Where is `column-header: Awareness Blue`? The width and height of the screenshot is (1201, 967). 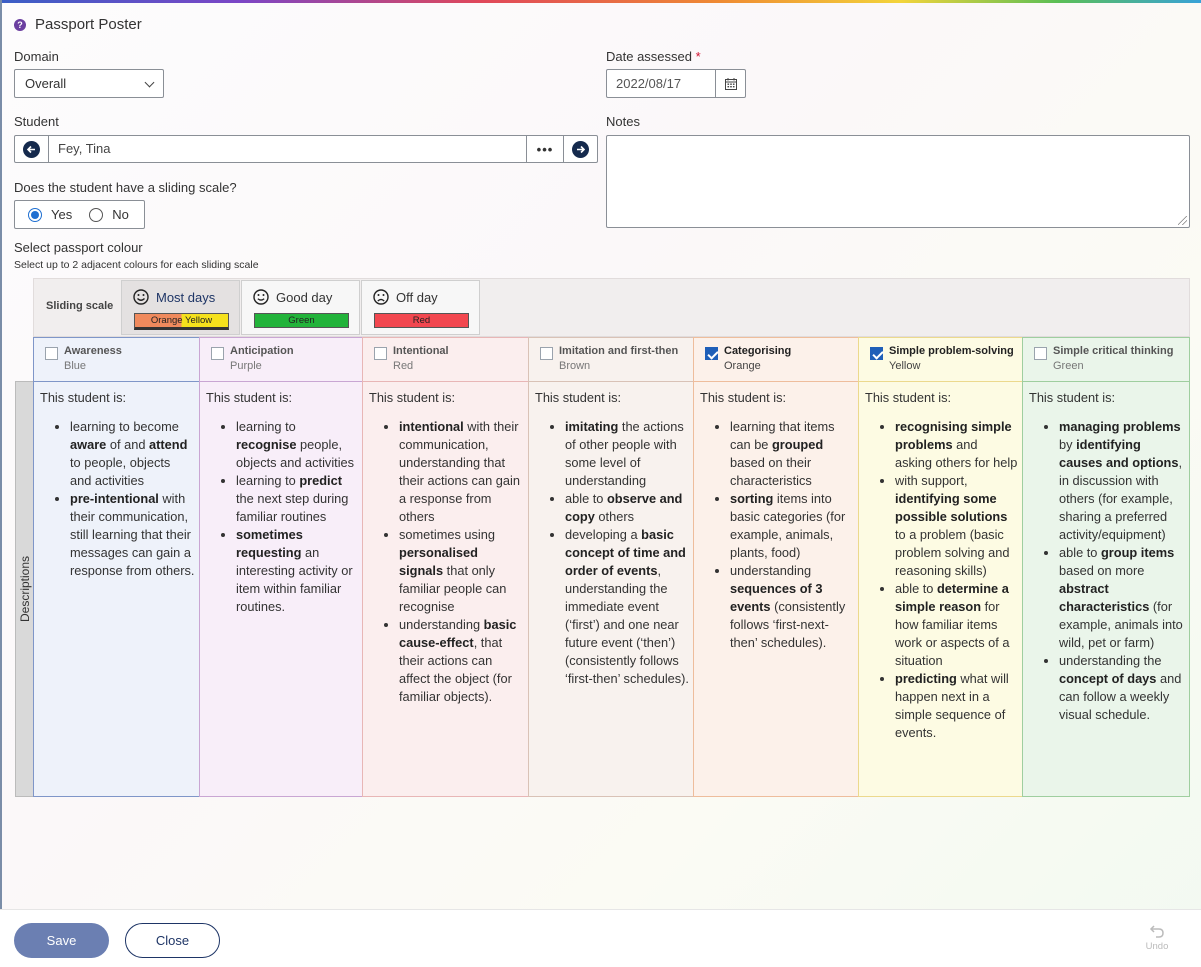 column-header: Awareness Blue is located at coordinates (117, 360).